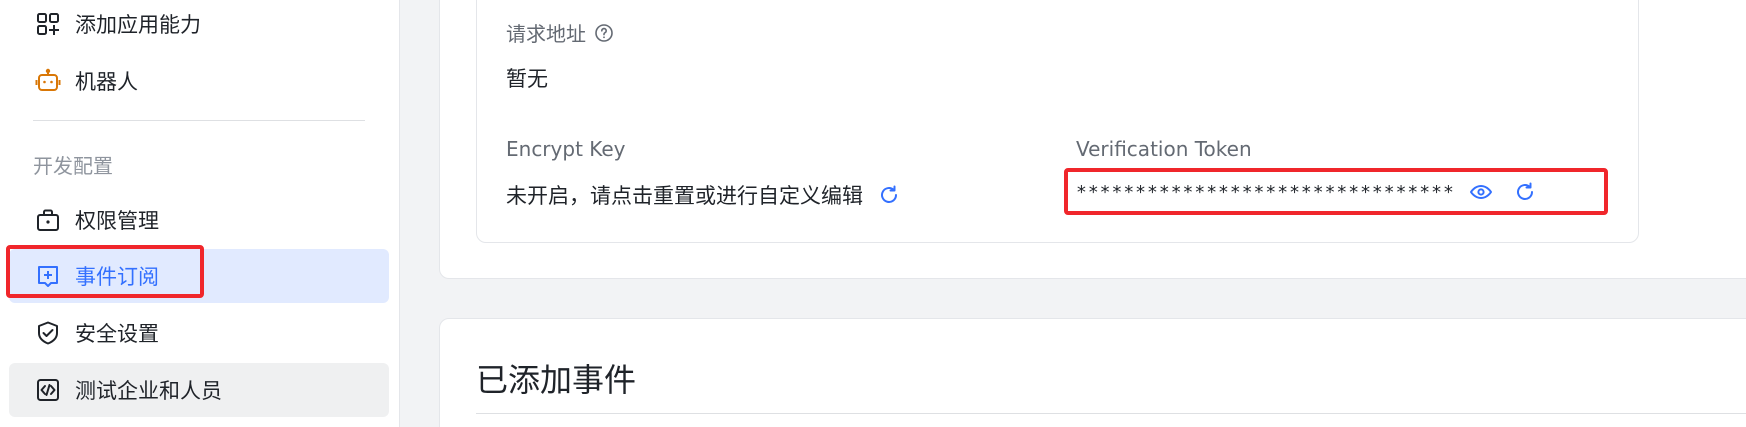  What do you see at coordinates (117, 277) in the screenshot?
I see `sidebar-item-label: 事件订阅` at bounding box center [117, 277].